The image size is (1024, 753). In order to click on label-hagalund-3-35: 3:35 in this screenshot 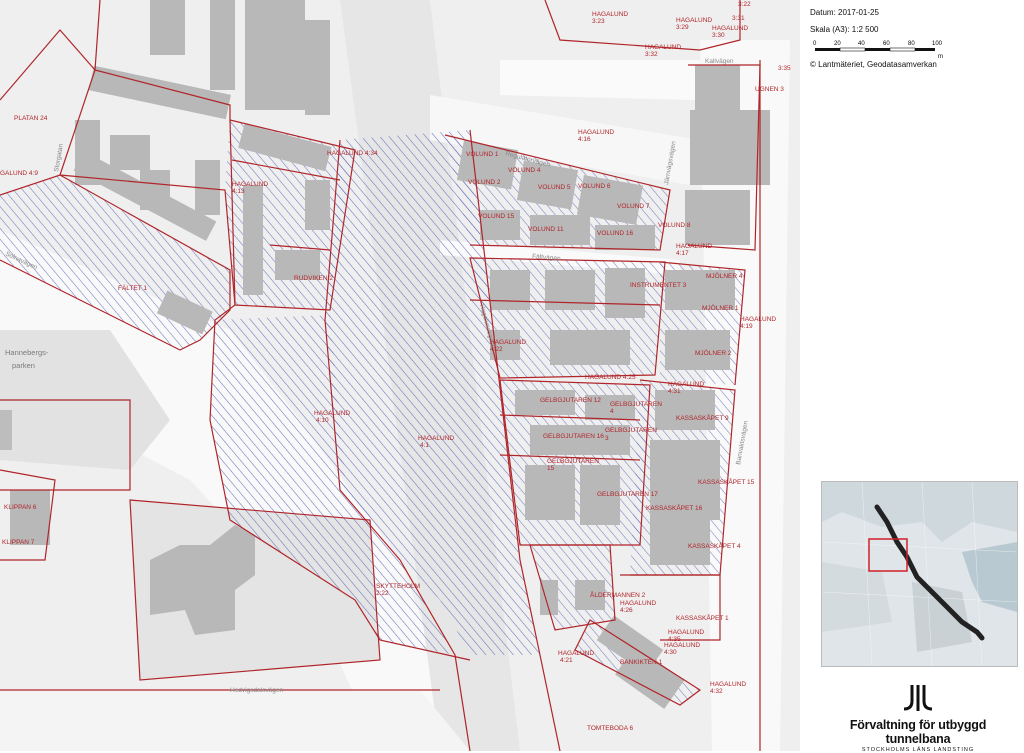, I will do `click(784, 68)`.